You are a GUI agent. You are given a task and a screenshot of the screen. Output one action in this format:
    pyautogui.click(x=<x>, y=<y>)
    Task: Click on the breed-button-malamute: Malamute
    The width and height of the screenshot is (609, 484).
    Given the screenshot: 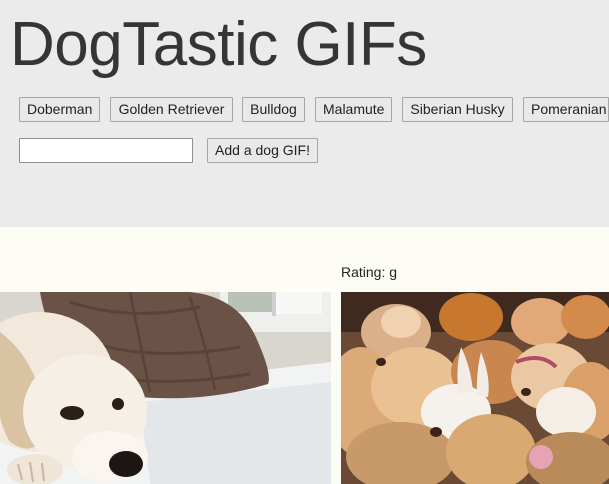 What is the action you would take?
    pyautogui.click(x=353, y=109)
    